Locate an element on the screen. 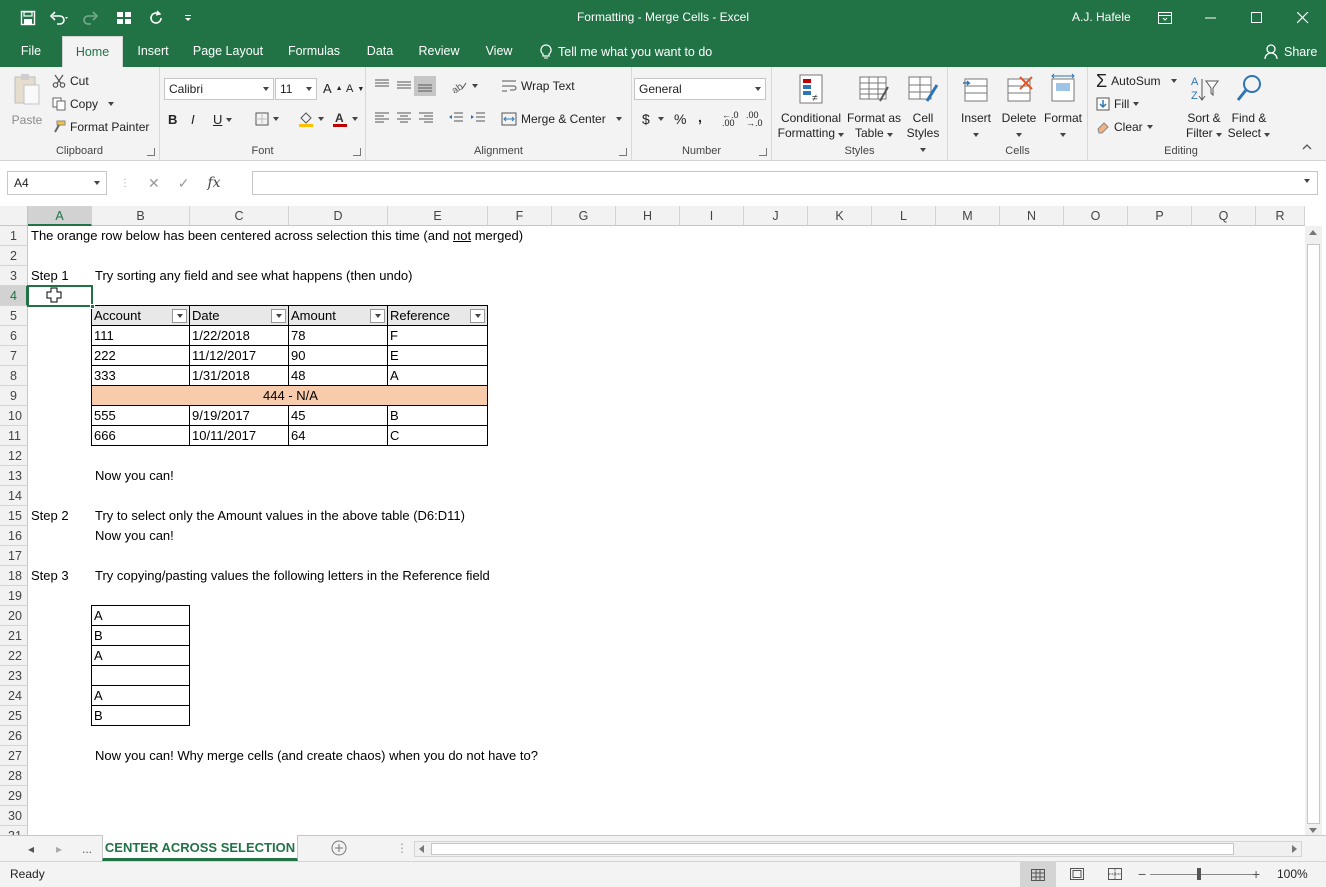 This screenshot has height=887, width=1326. row-header: 28 is located at coordinates (14, 776).